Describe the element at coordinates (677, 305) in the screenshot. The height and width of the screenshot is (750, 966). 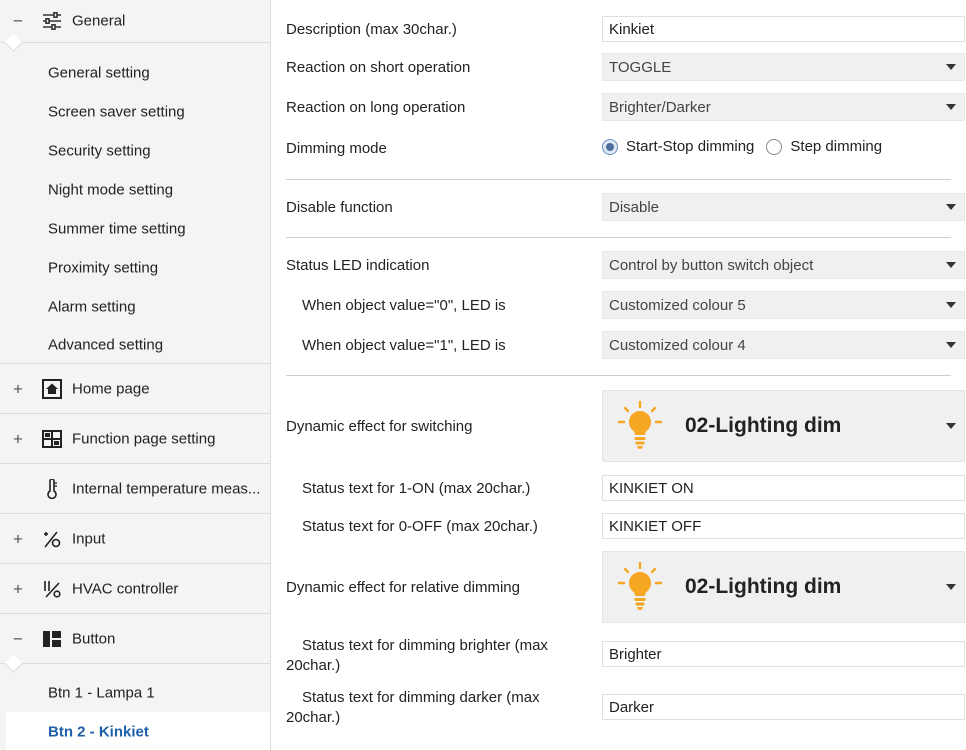
I see `select-value: Customized colour 5` at that location.